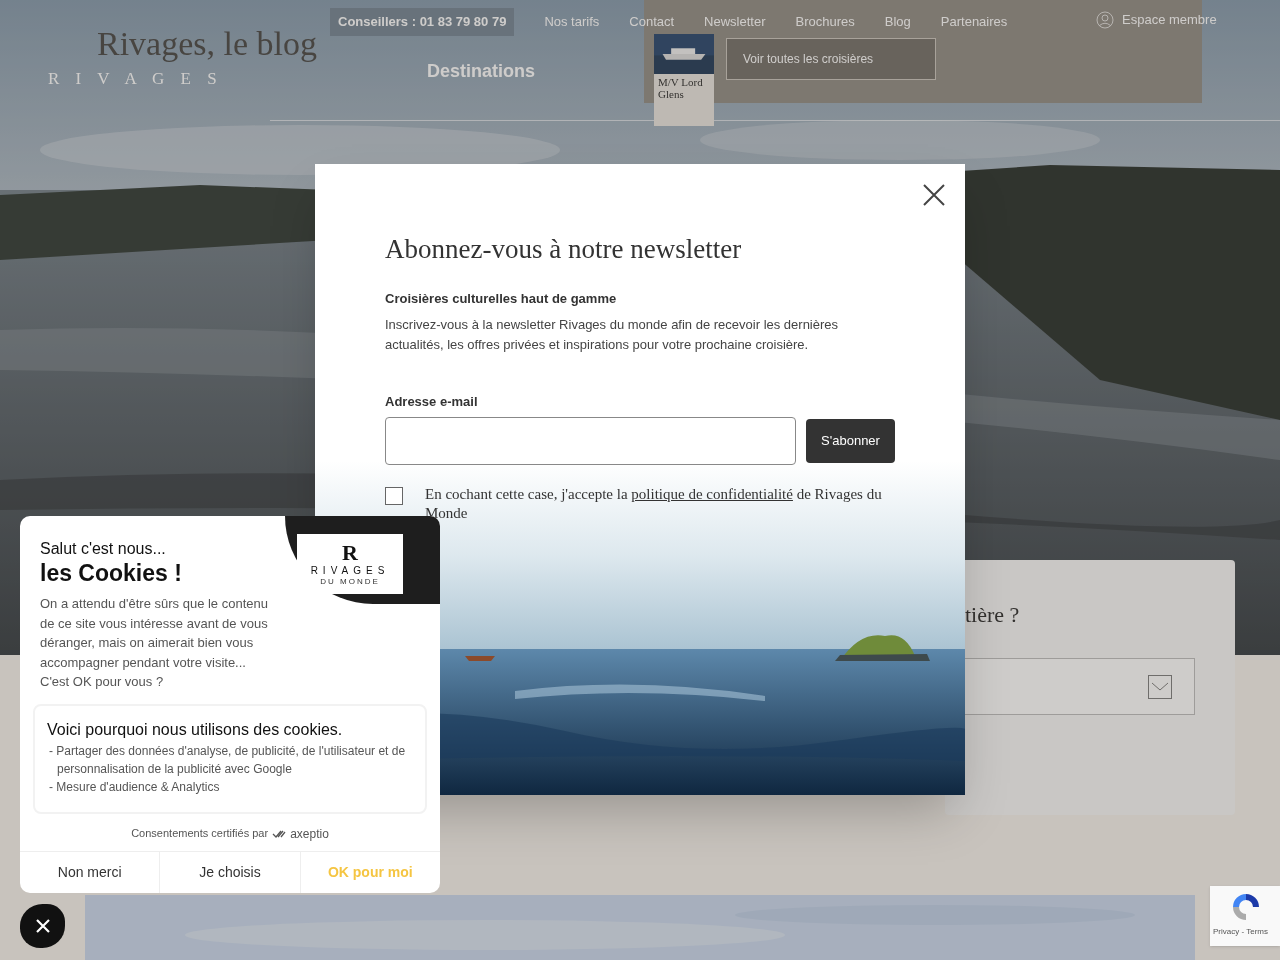  I want to click on cookie-question: C'est OK pour vous ?, so click(102, 682).